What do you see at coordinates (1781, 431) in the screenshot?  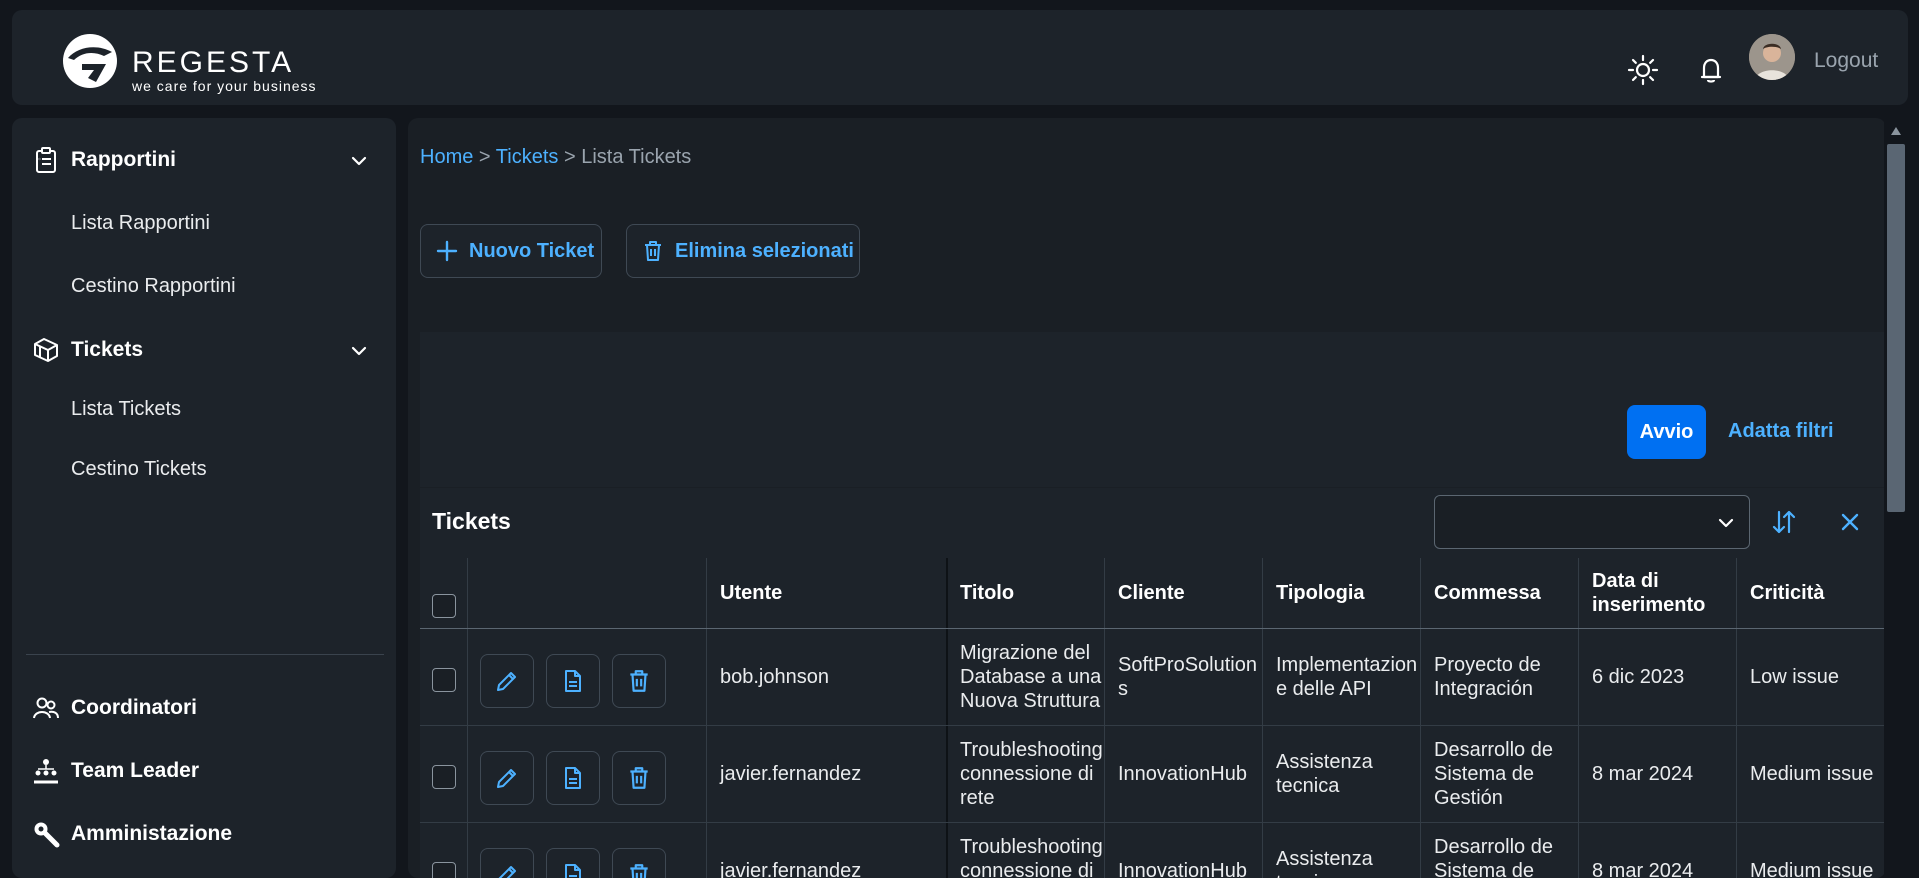 I see `adapt-filters-button: Adatta filtri` at bounding box center [1781, 431].